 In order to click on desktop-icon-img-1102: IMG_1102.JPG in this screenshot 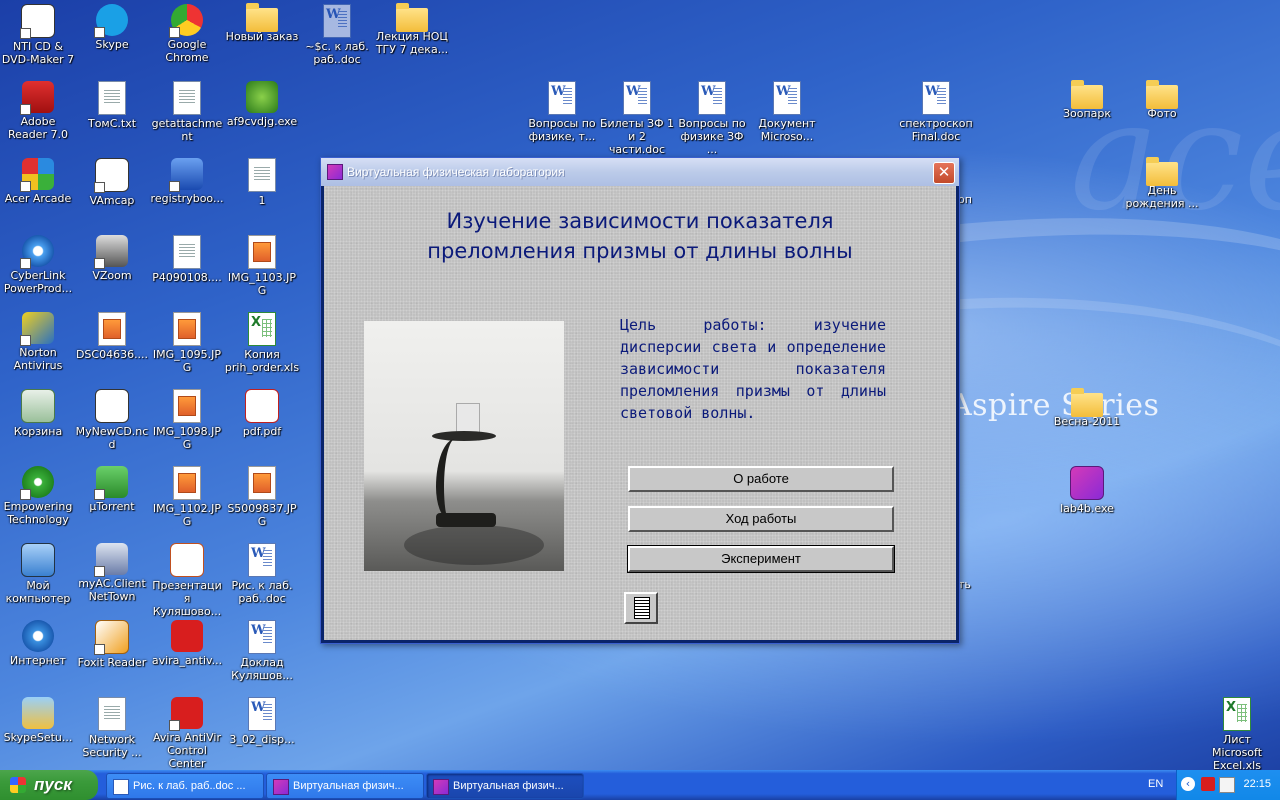, I will do `click(187, 497)`.